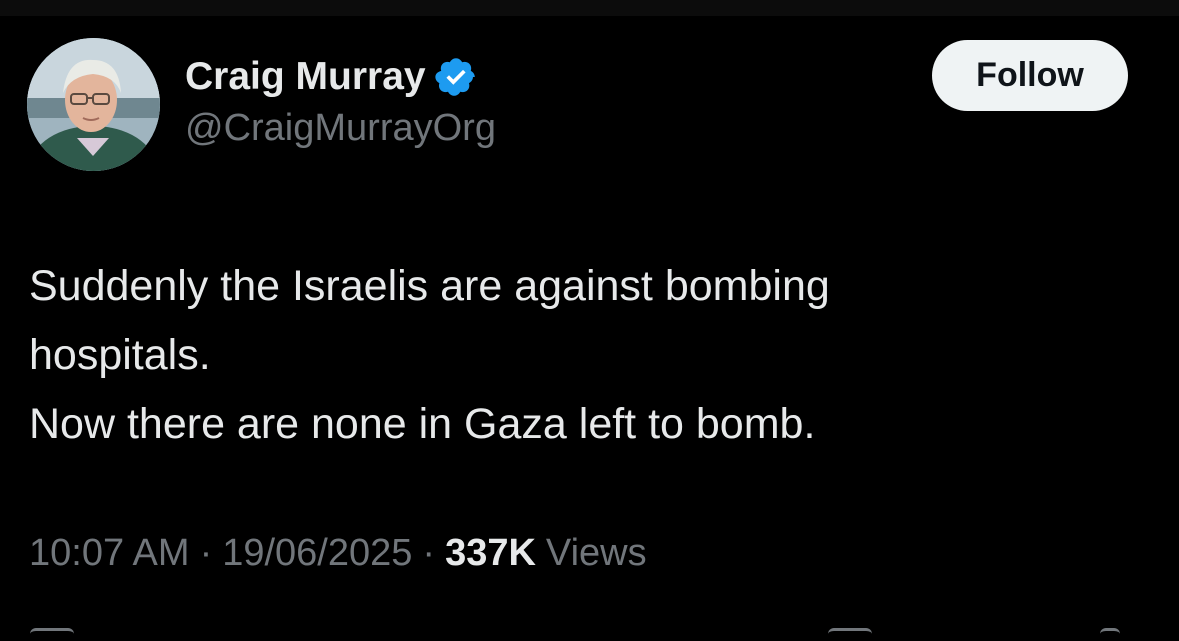 Image resolution: width=1179 pixels, height=641 pixels. I want to click on display-name: Craig Murray, so click(305, 77).